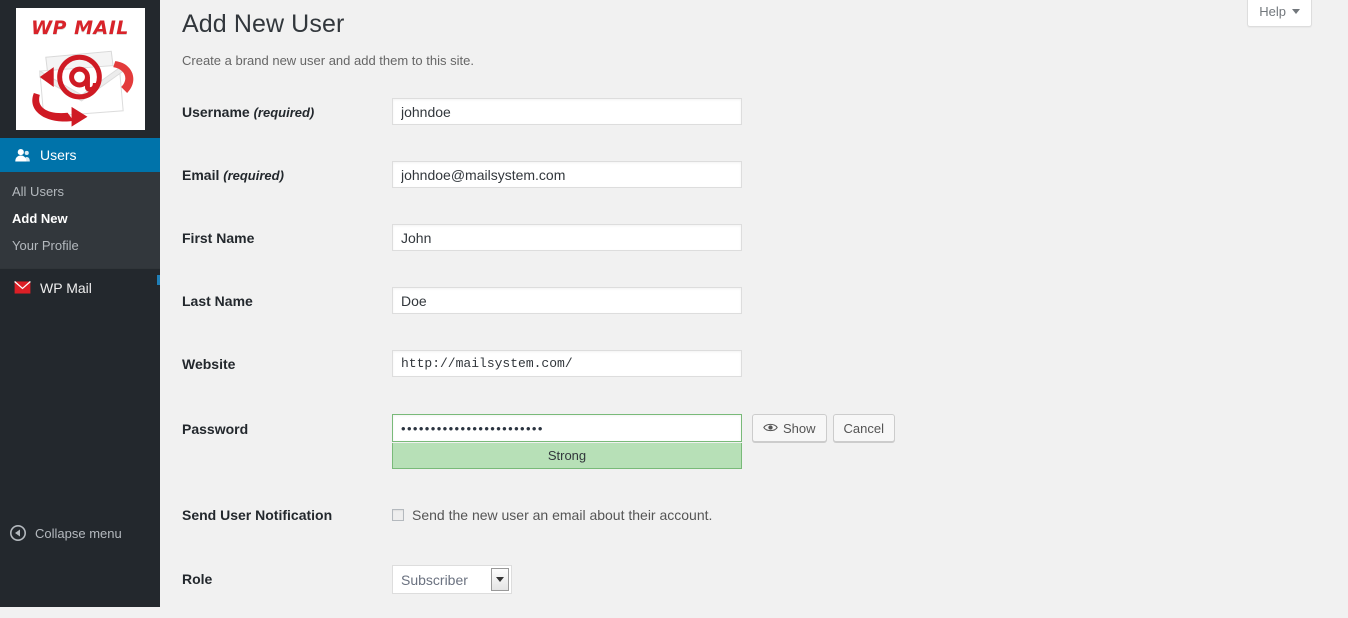 This screenshot has width=1348, height=618. What do you see at coordinates (1296, 11) in the screenshot?
I see `chevron-down-icon` at bounding box center [1296, 11].